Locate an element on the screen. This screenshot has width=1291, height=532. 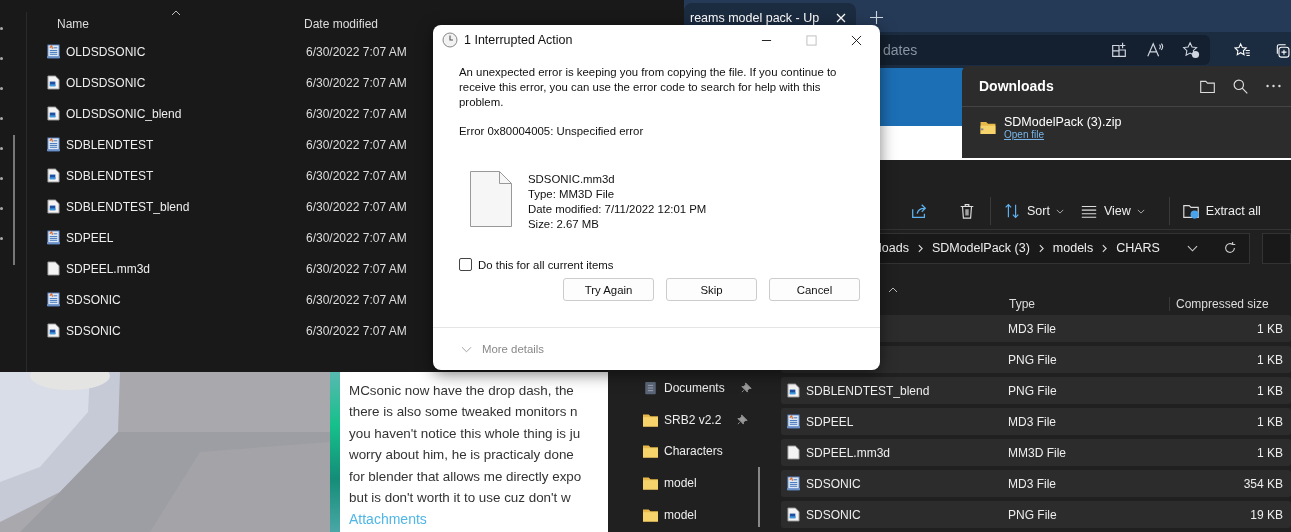
breadcrumb-item: SDModelPack (3) is located at coordinates (980, 248).